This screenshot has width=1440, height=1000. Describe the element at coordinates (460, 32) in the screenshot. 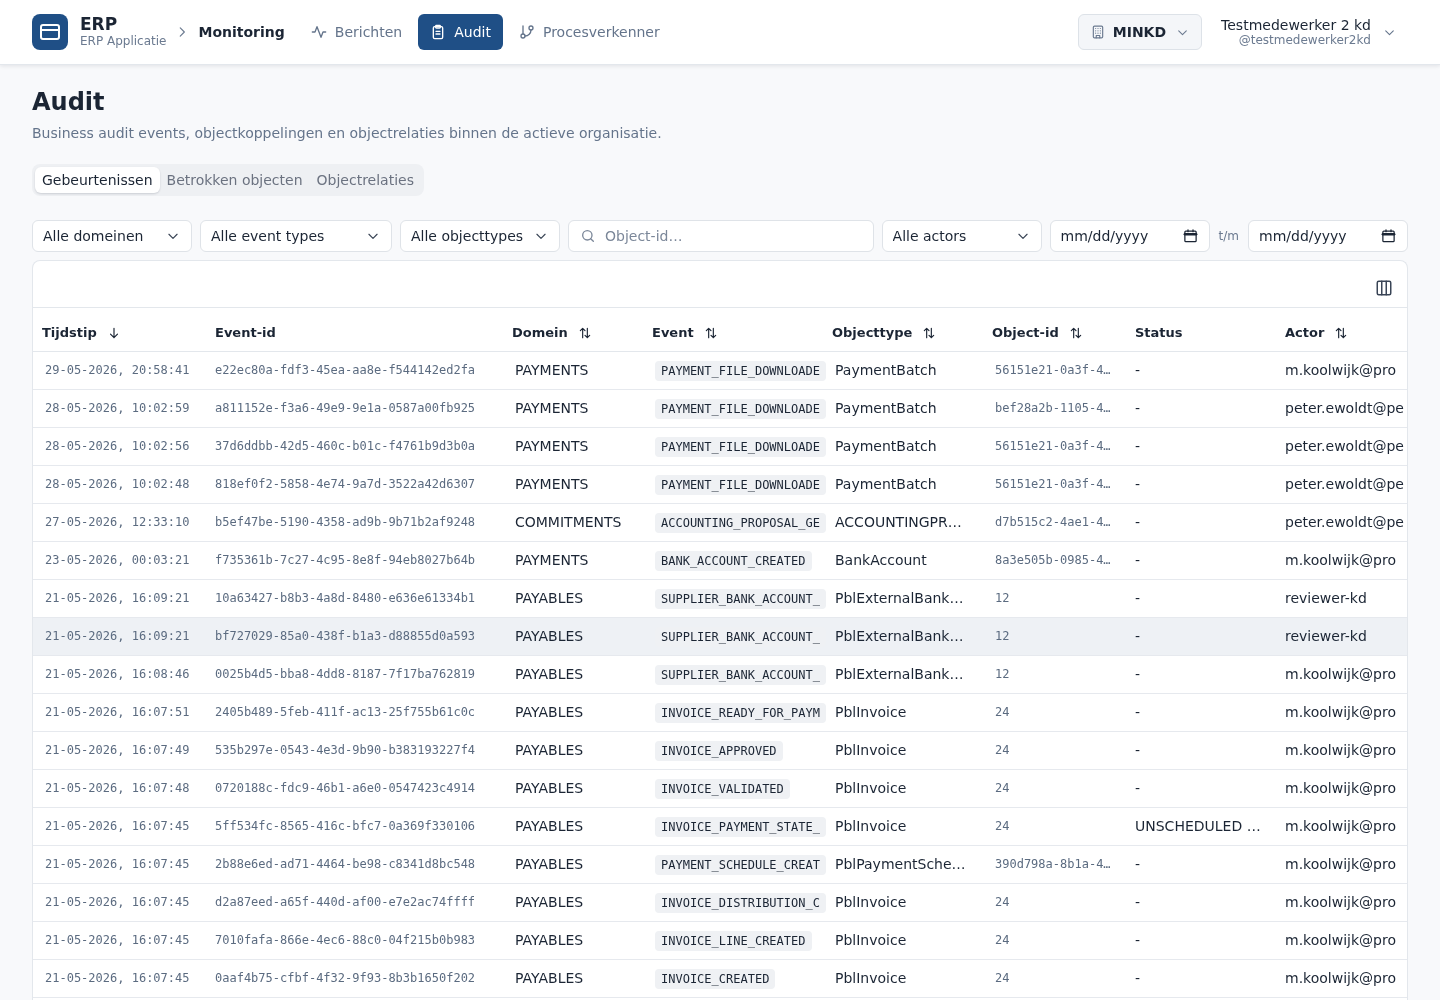

I see `nav-link: Audit` at that location.